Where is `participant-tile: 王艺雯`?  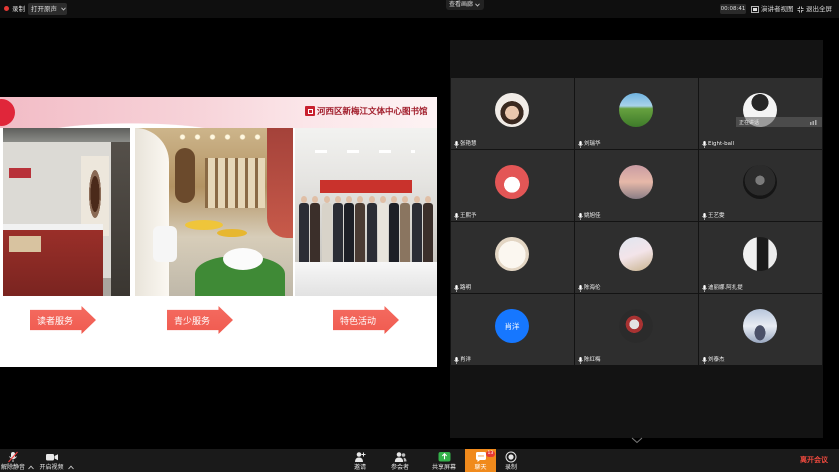 participant-tile: 王艺雯 is located at coordinates (760, 185).